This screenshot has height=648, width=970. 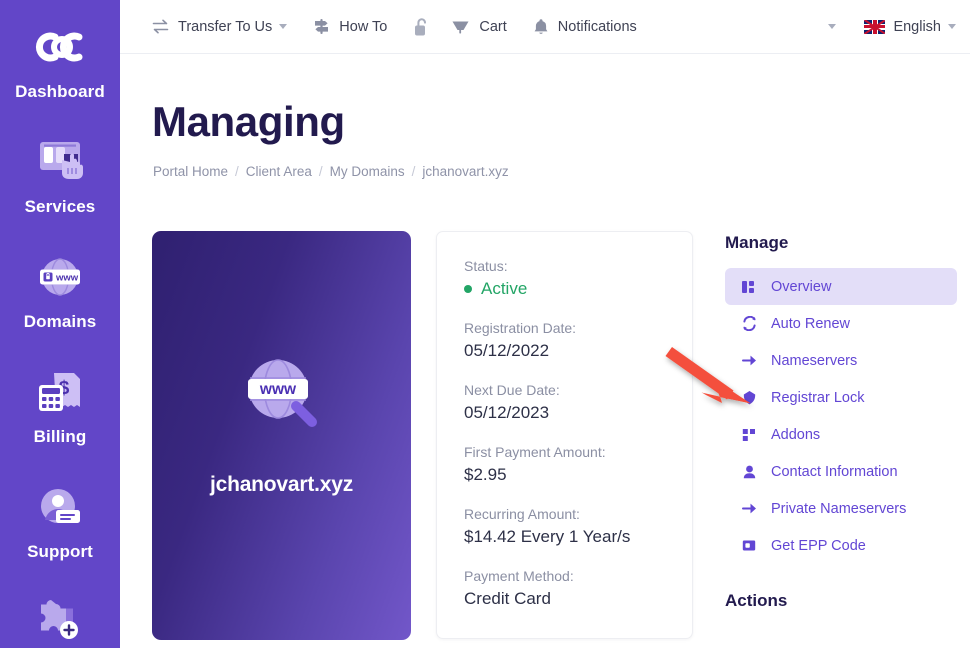 I want to click on manage-item-private-nameservers: Private Nameservers, so click(x=841, y=508).